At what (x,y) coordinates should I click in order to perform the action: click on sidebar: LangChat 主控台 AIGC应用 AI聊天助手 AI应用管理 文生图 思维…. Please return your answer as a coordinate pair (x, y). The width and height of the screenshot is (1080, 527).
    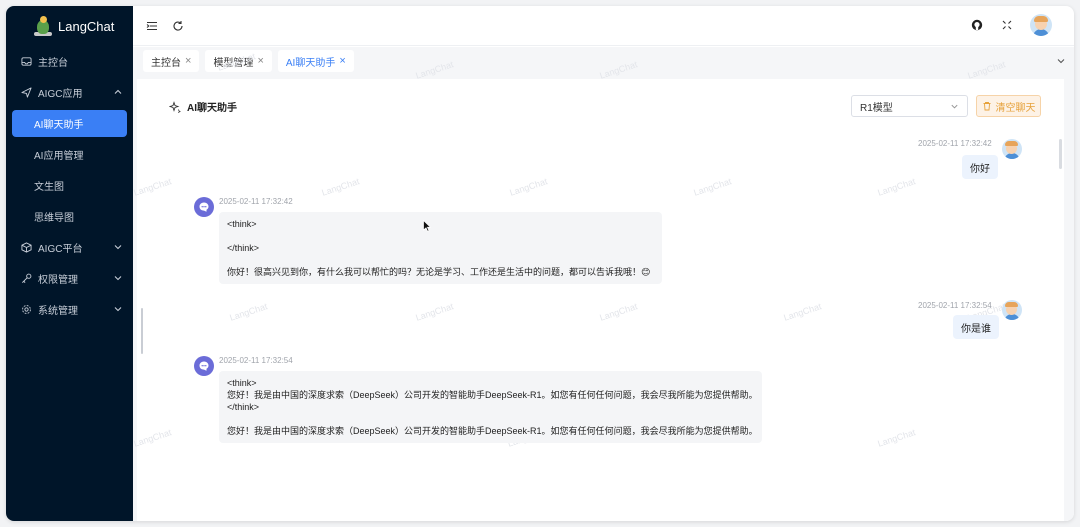
    Looking at the image, I should click on (69, 263).